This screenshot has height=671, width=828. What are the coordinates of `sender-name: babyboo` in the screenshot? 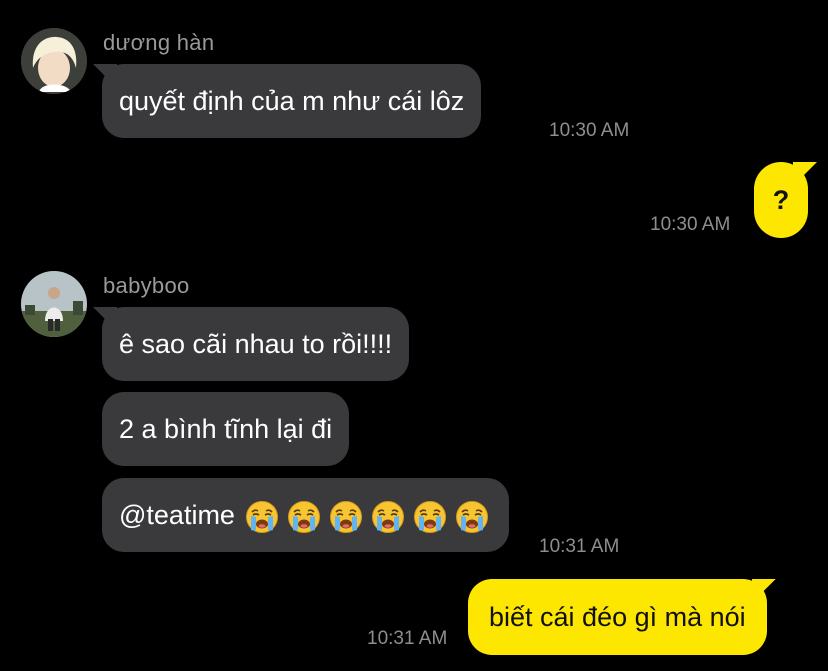 It's located at (146, 285).